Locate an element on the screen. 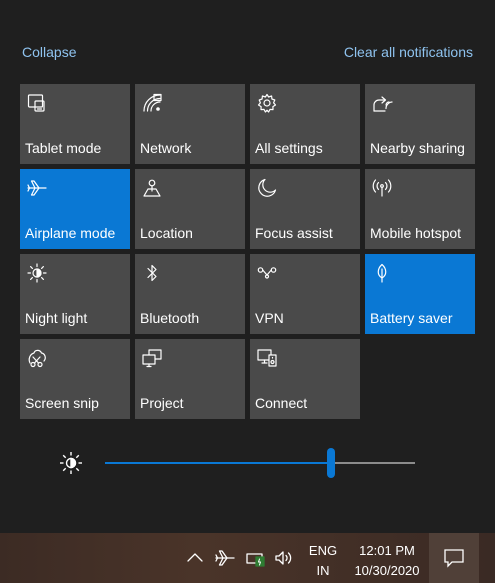 Image resolution: width=495 pixels, height=583 pixels. gear-icon is located at coordinates (267, 103).